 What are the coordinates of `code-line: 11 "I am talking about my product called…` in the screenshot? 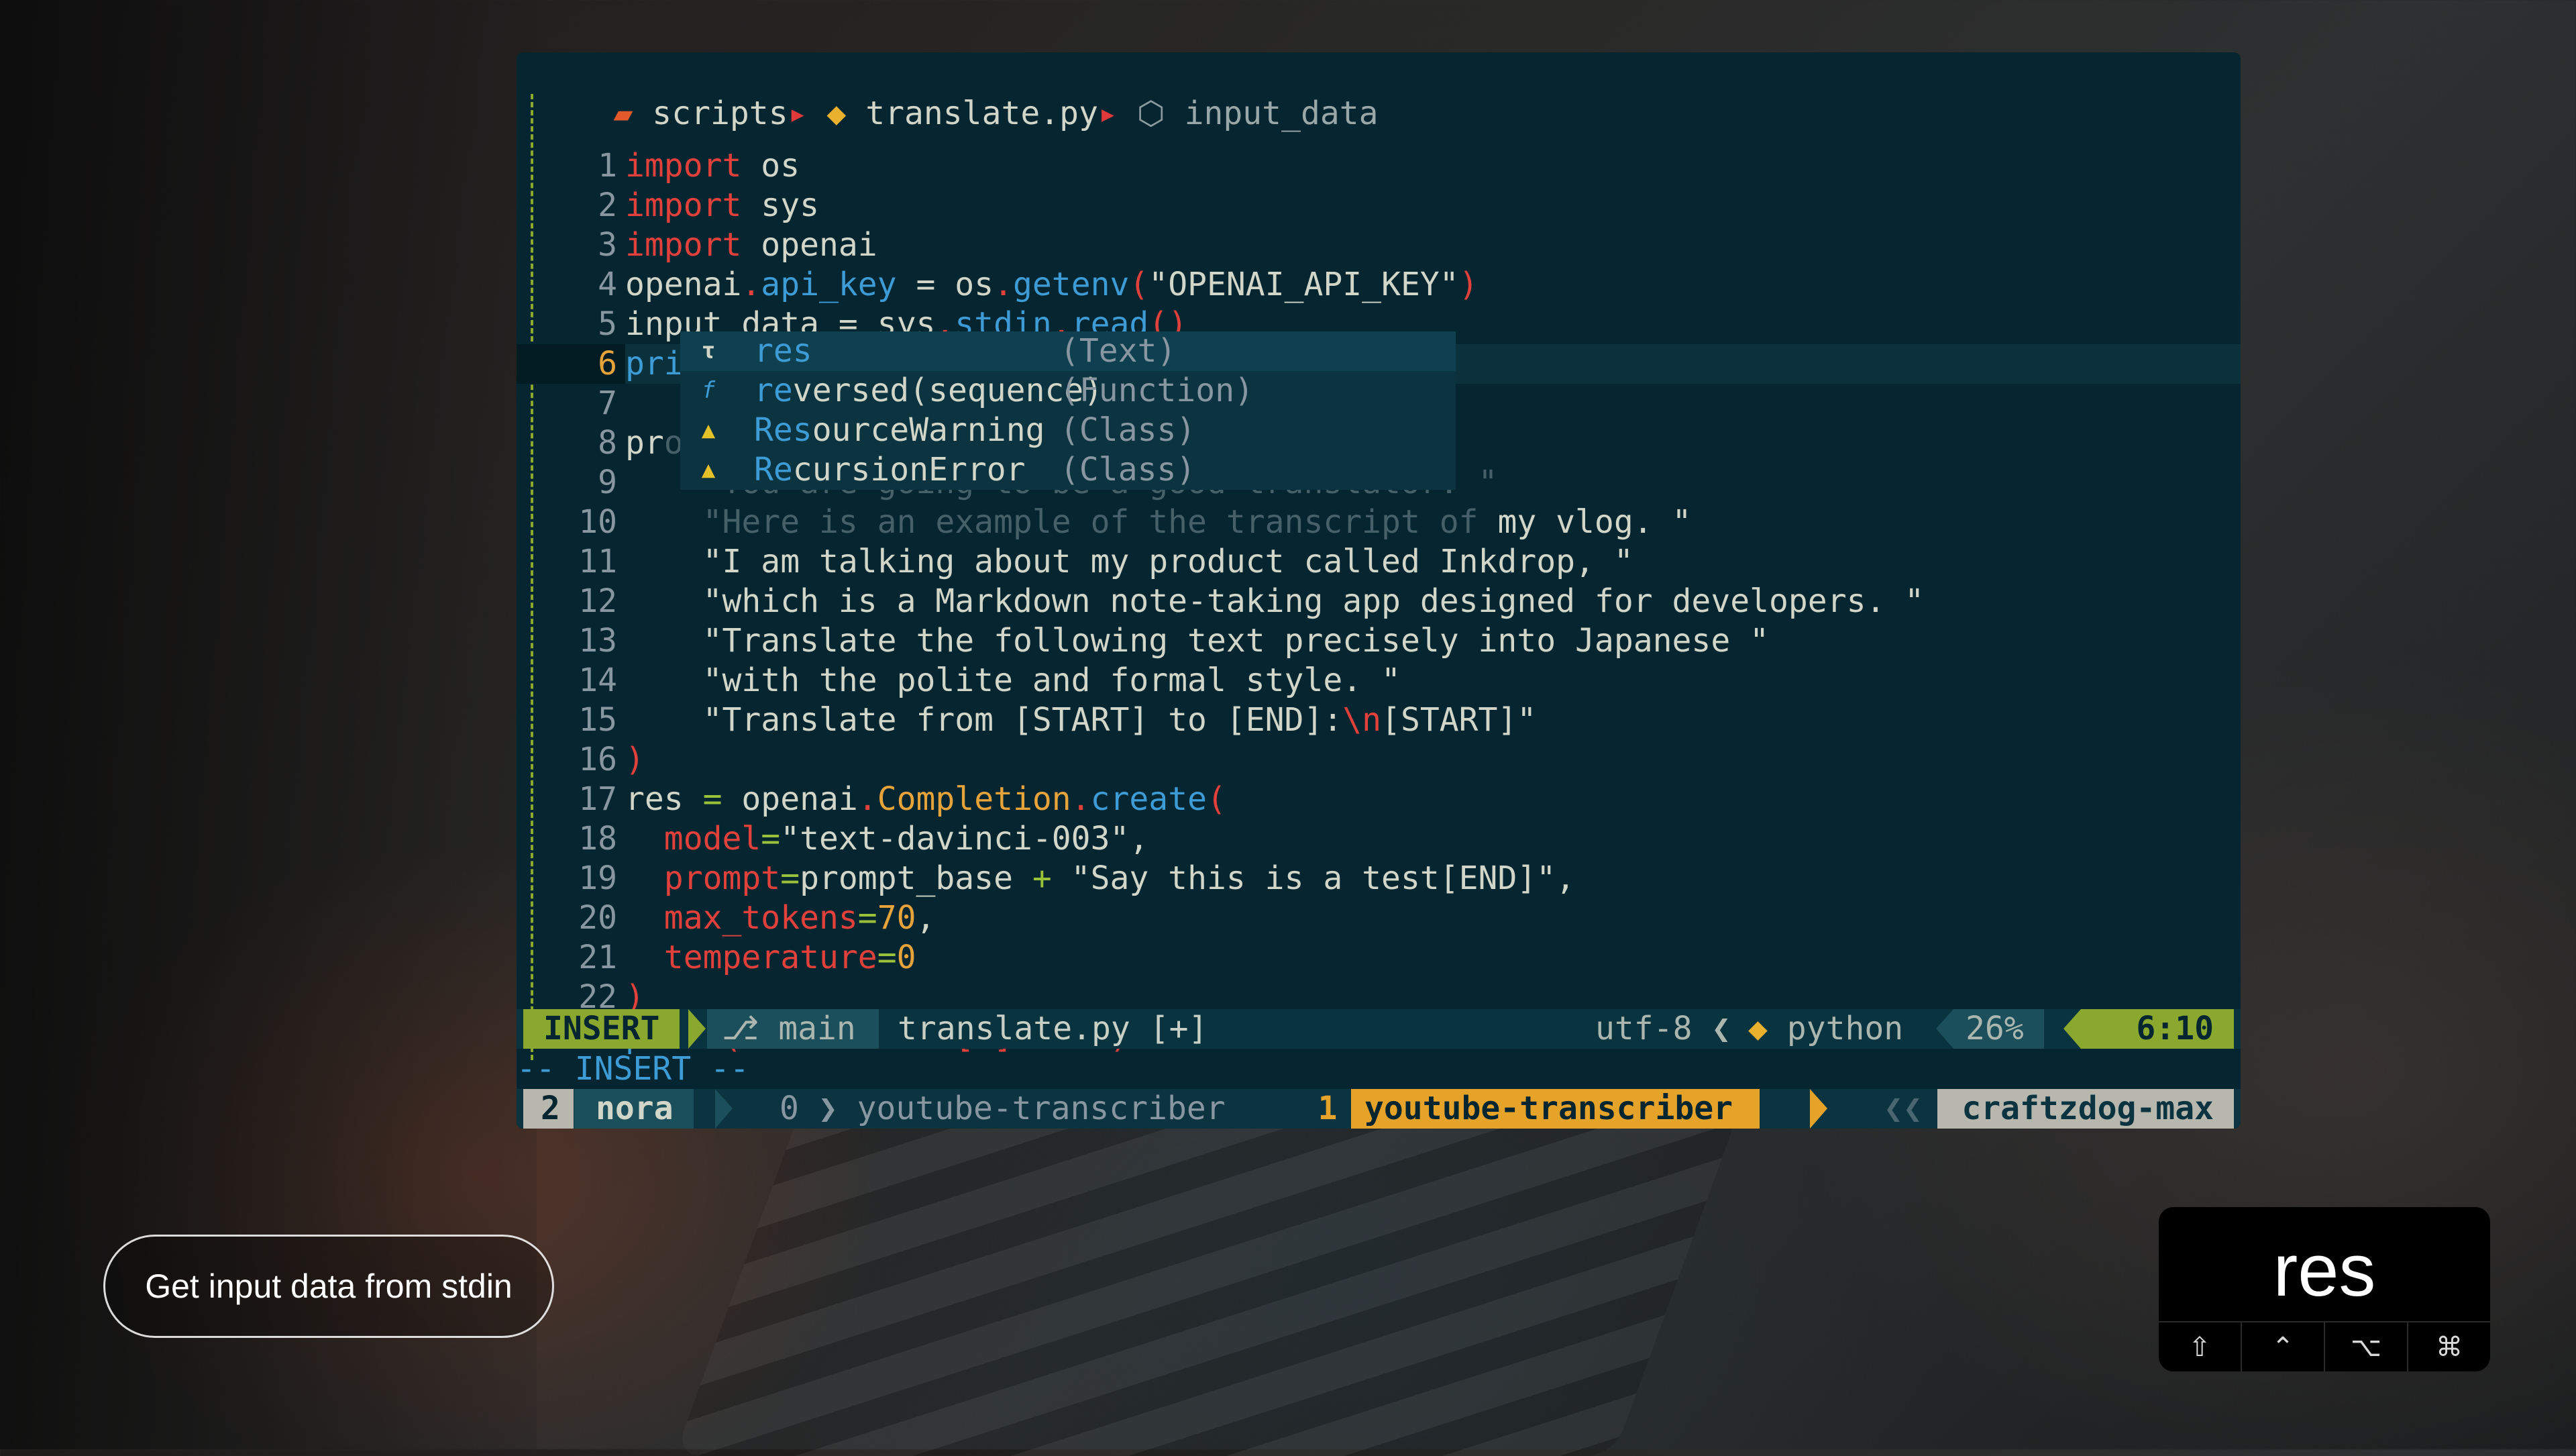 It's located at (1379, 562).